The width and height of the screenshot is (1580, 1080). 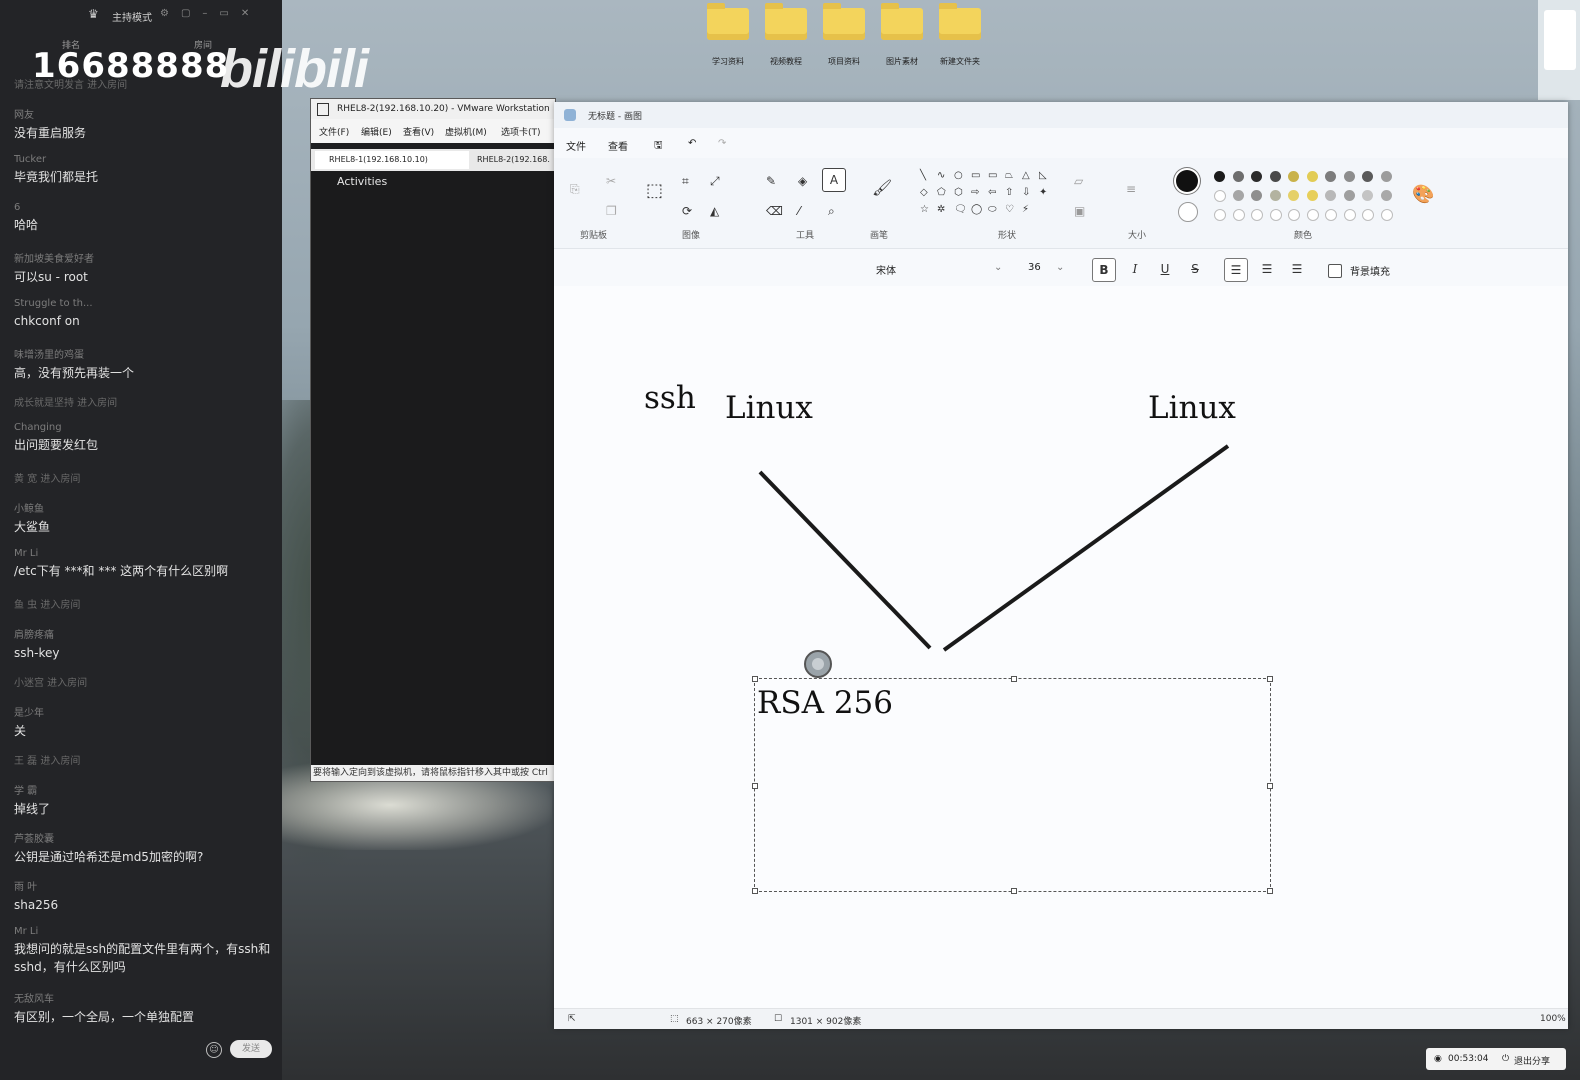 What do you see at coordinates (575, 189) in the screenshot?
I see `paste-icon: ⎘` at bounding box center [575, 189].